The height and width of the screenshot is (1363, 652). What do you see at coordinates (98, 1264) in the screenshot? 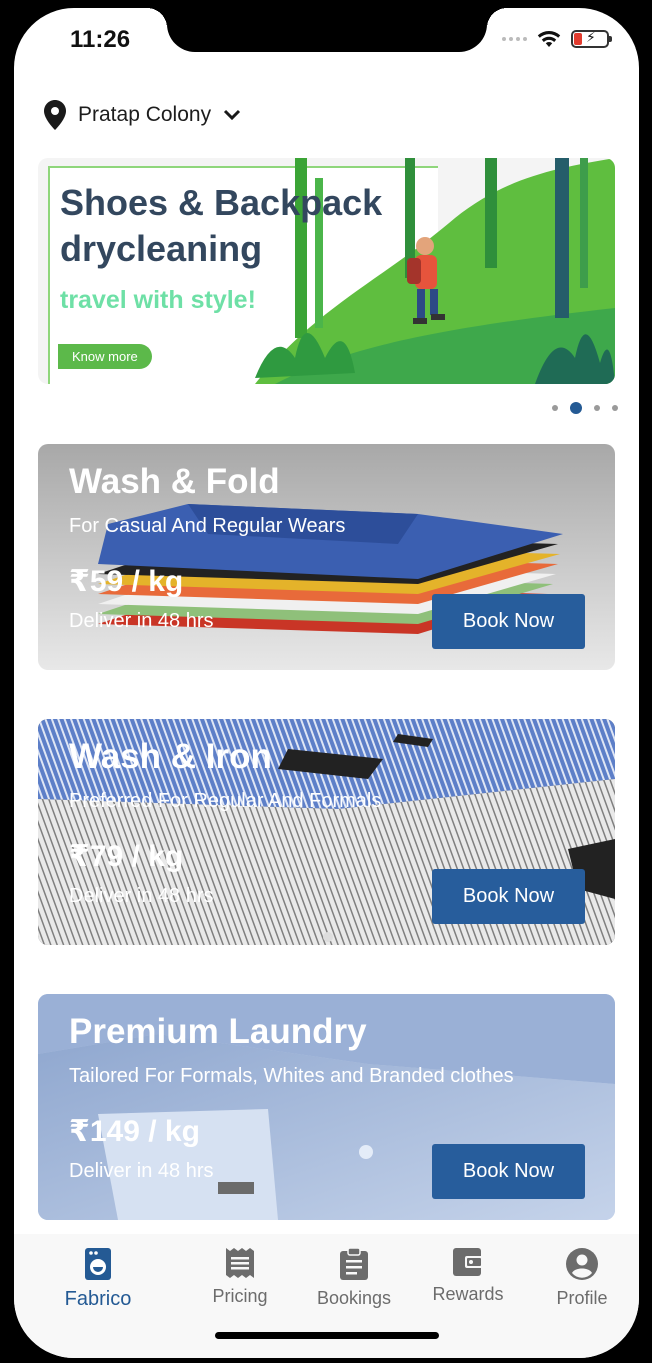
I see `washing-machine-icon` at bounding box center [98, 1264].